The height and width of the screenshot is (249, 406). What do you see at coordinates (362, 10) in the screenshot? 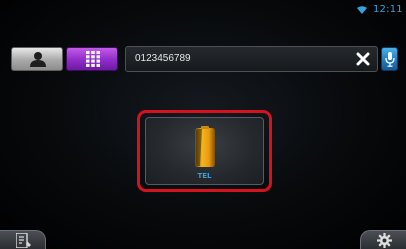
I see `wifi-icon` at bounding box center [362, 10].